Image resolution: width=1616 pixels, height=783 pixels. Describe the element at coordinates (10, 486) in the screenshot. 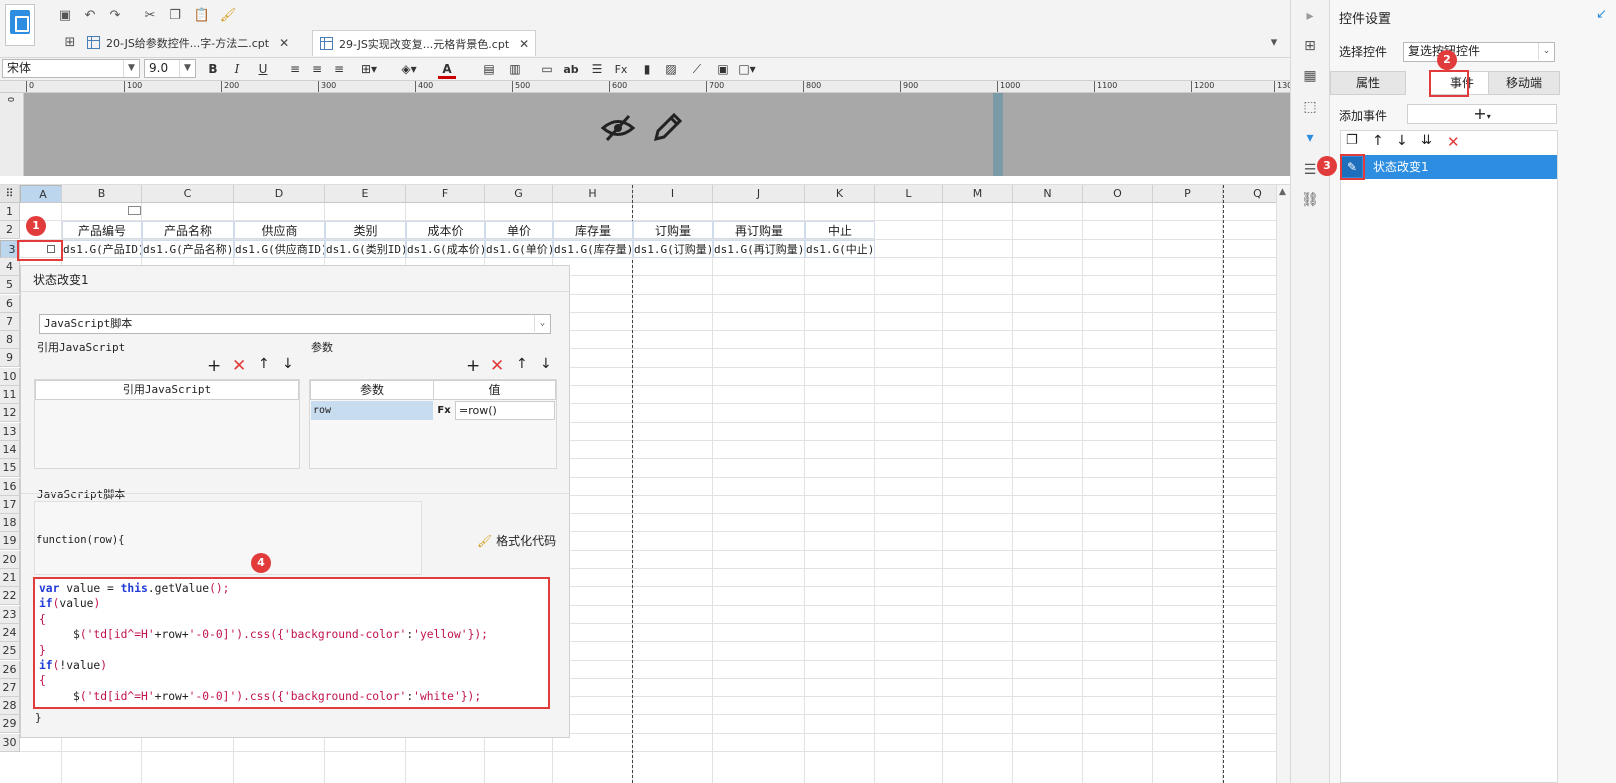

I see `row-header: 16` at that location.